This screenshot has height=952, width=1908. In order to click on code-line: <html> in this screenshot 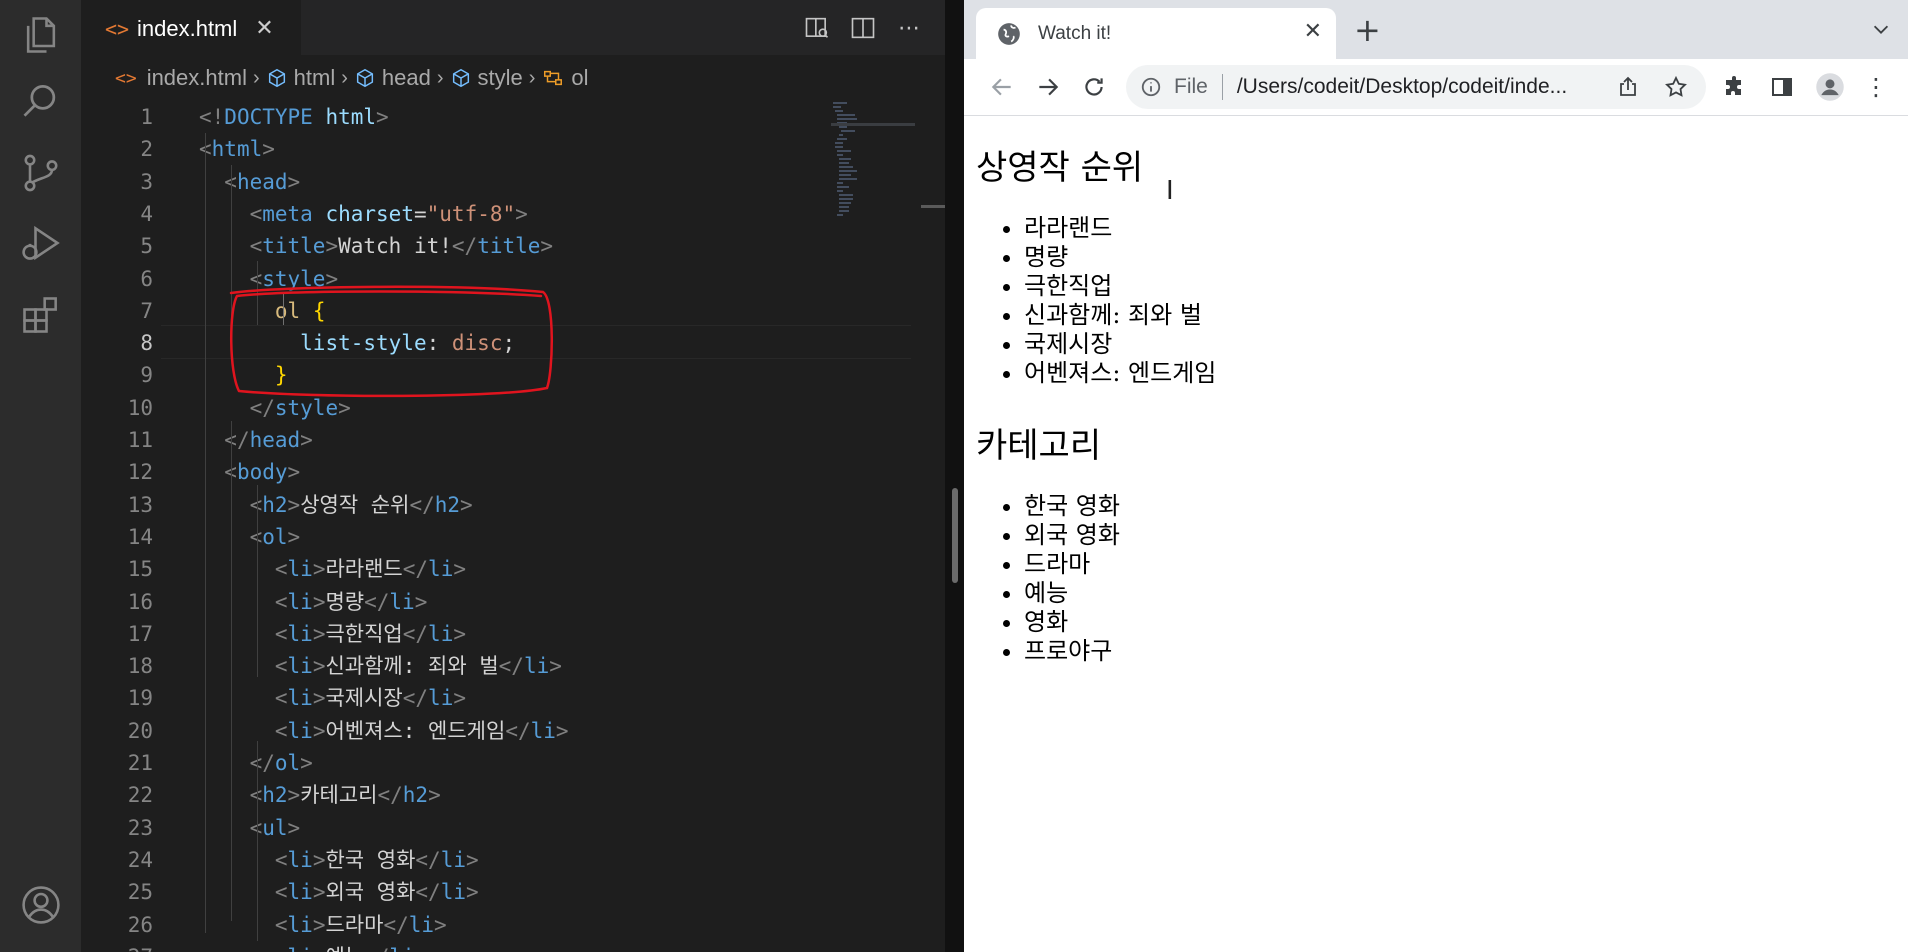, I will do `click(237, 149)`.